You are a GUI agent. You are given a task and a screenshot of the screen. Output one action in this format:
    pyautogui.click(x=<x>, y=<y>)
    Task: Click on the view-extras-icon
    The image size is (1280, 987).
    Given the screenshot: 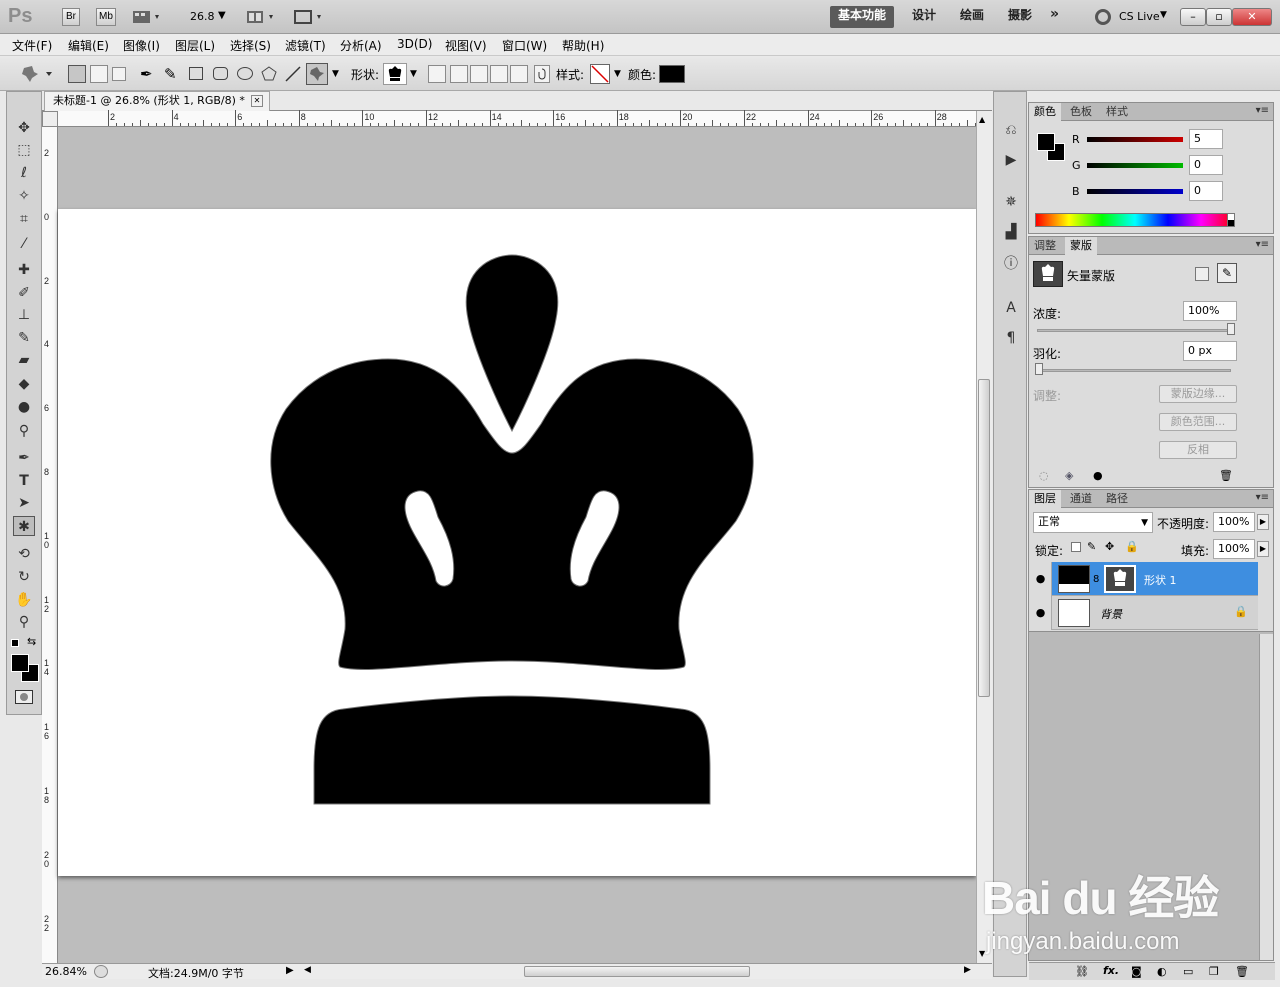 What is the action you would take?
    pyautogui.click(x=147, y=17)
    